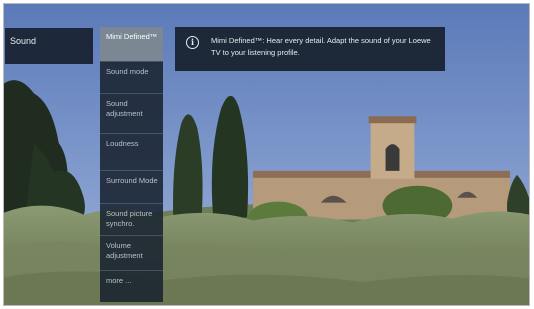  Describe the element at coordinates (131, 44) in the screenshot. I see `menu-item-mimi-defined: Mimi Defined™` at that location.